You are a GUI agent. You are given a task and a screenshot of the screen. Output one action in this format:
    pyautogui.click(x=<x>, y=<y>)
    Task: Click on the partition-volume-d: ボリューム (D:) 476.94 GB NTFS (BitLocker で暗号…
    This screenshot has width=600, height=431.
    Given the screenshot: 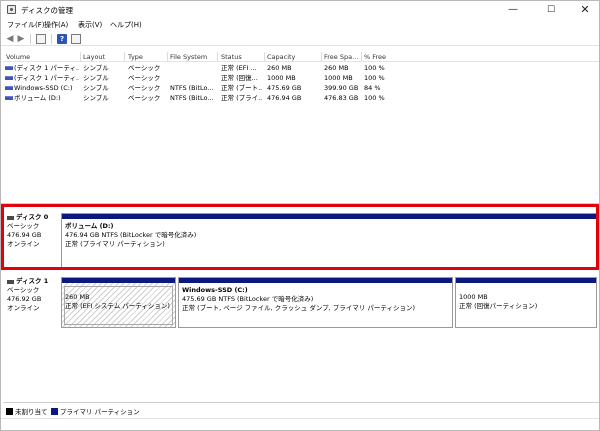 What is the action you would take?
    pyautogui.click(x=329, y=240)
    